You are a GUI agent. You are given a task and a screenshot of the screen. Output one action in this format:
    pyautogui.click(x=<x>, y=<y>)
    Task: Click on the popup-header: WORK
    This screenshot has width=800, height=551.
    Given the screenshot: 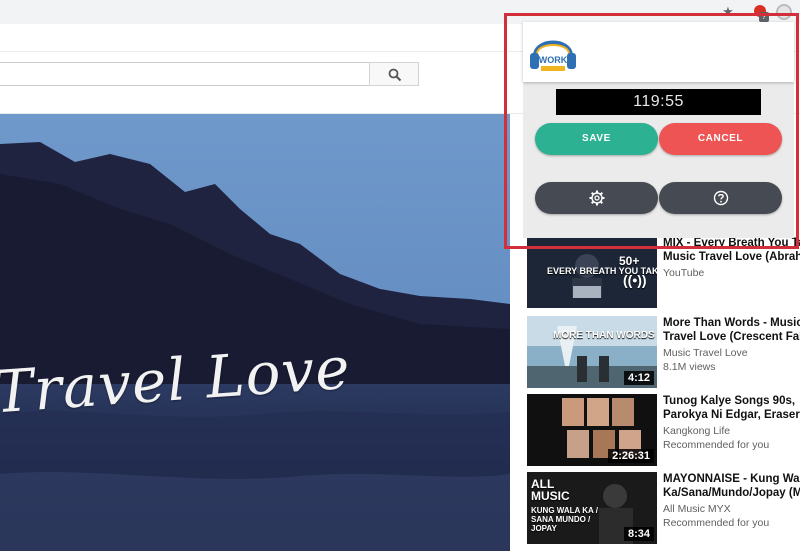 What is the action you would take?
    pyautogui.click(x=658, y=52)
    